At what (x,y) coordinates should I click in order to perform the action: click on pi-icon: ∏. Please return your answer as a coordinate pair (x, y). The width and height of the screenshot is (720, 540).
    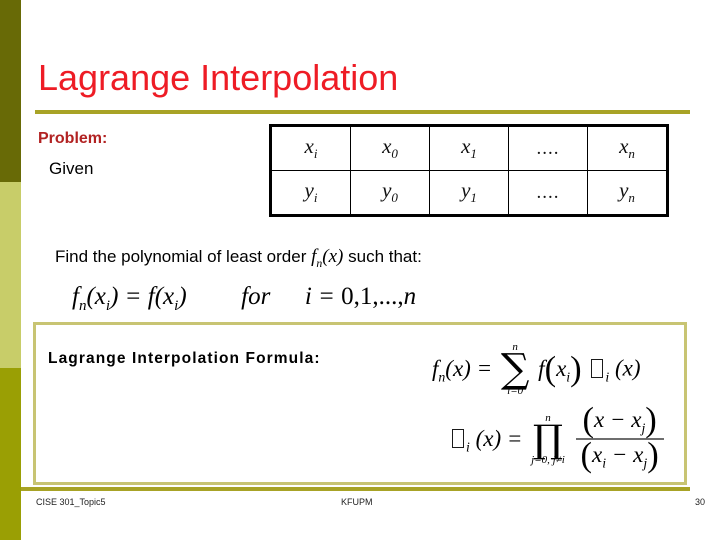
    Looking at the image, I should click on (548, 439).